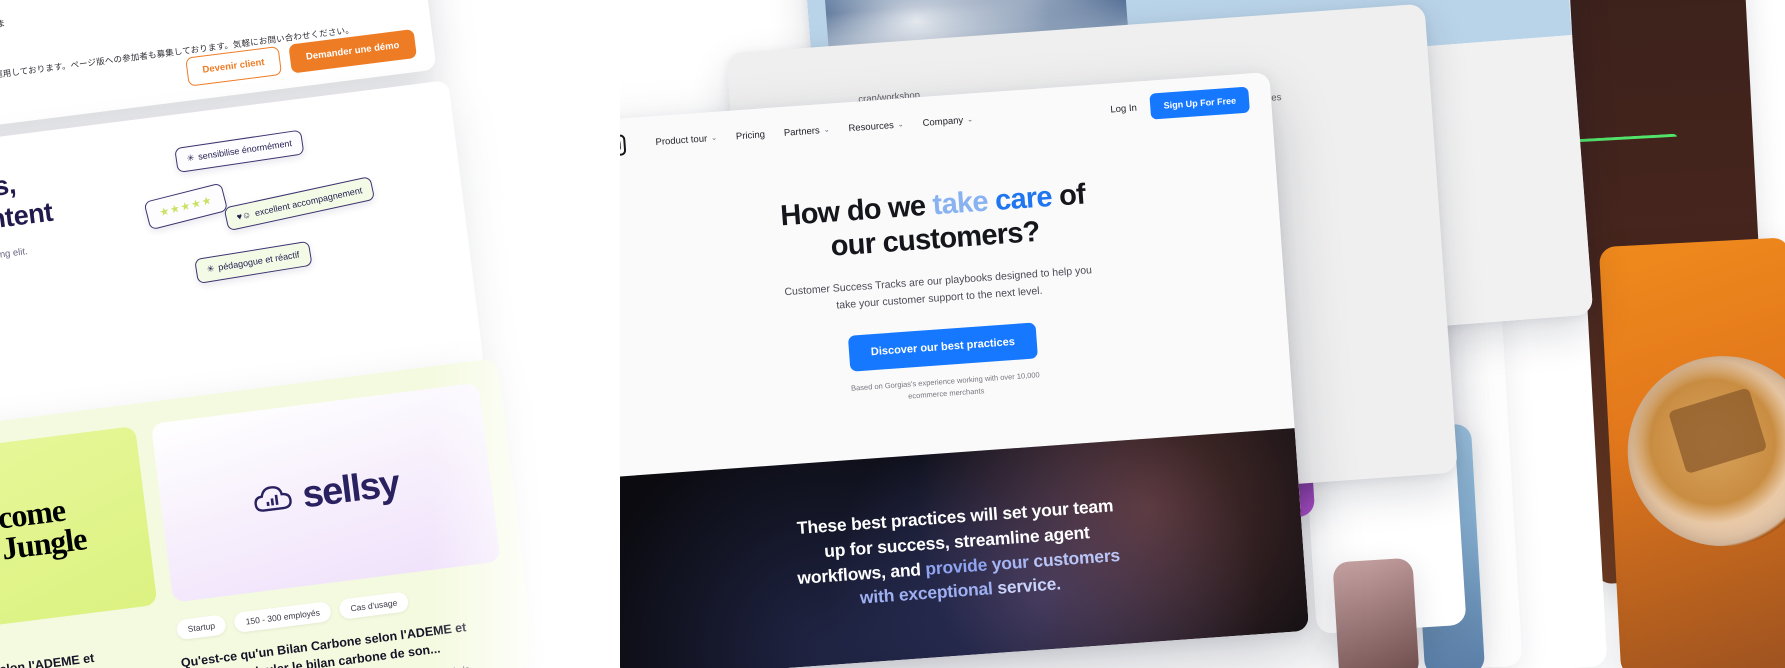 The height and width of the screenshot is (668, 1785). What do you see at coordinates (350, 489) in the screenshot?
I see `sellsy-name: sellsy` at bounding box center [350, 489].